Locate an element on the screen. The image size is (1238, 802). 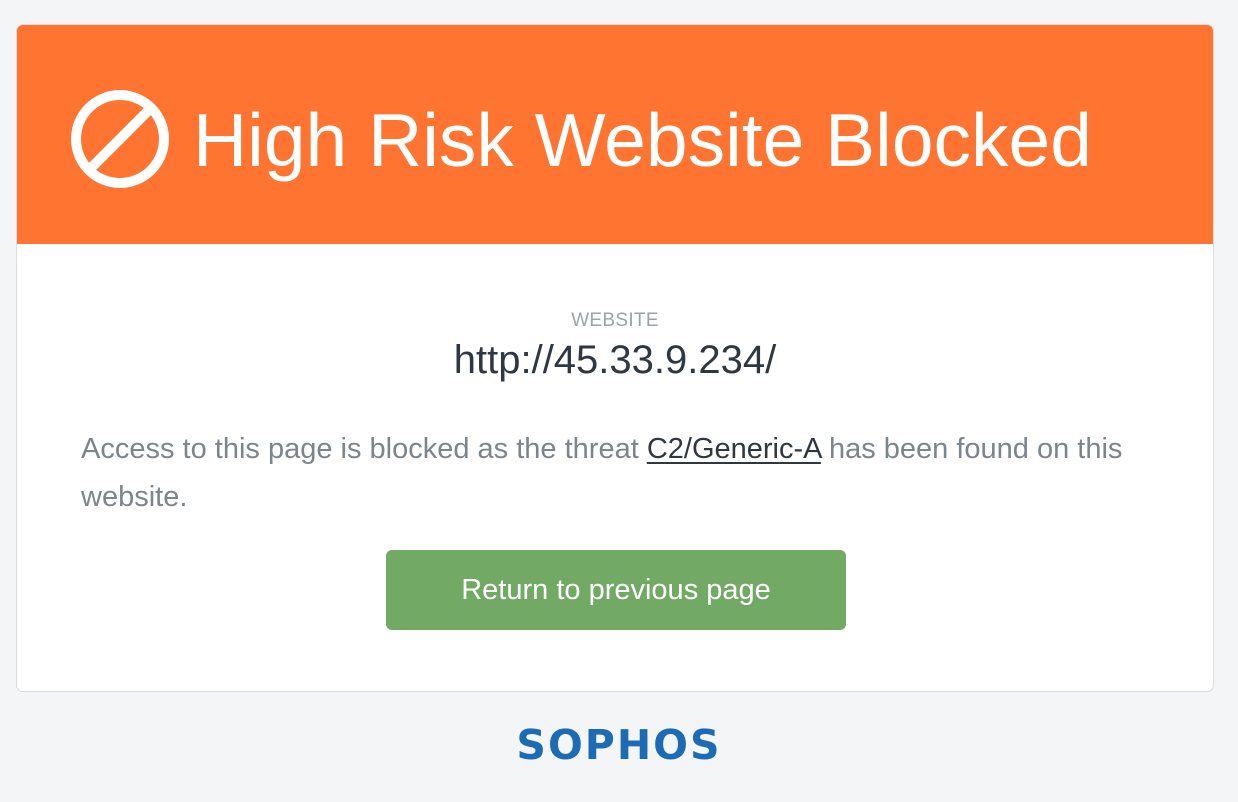
sophos-logo: SOPHOS is located at coordinates (619, 745).